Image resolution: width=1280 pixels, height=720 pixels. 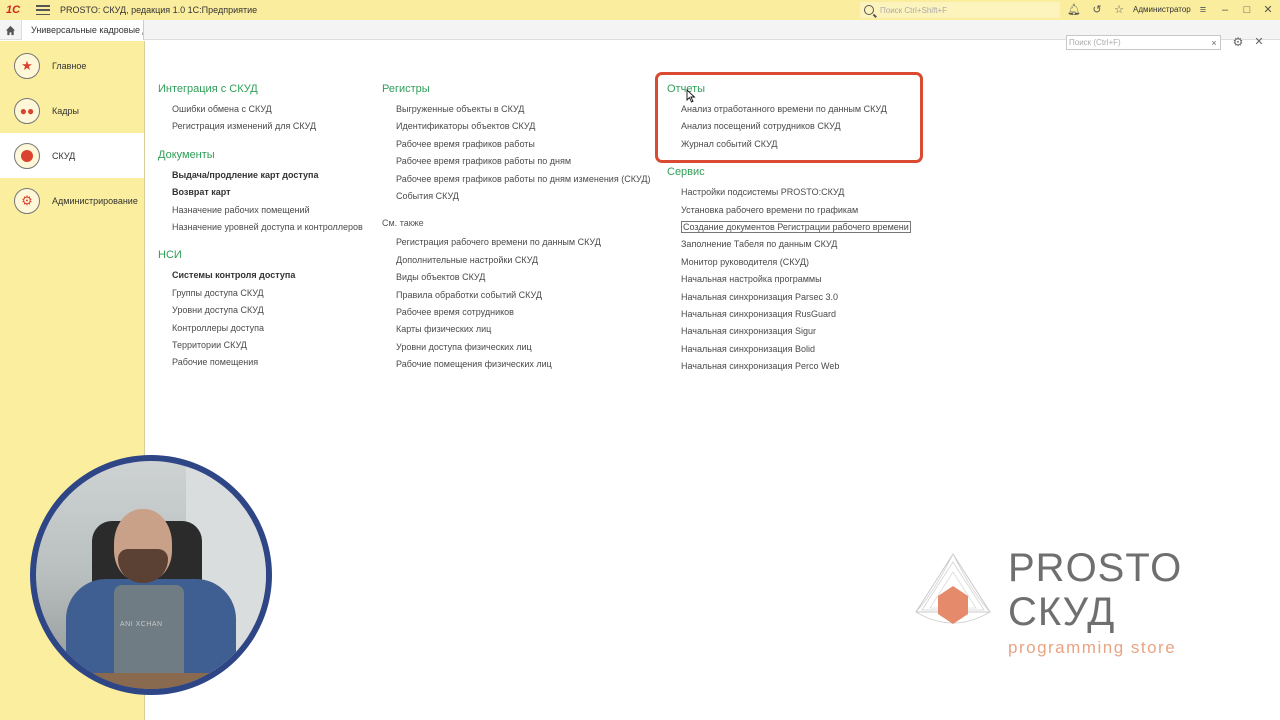 What do you see at coordinates (13, 10) in the screenshot?
I see `1c-logo: 1С` at bounding box center [13, 10].